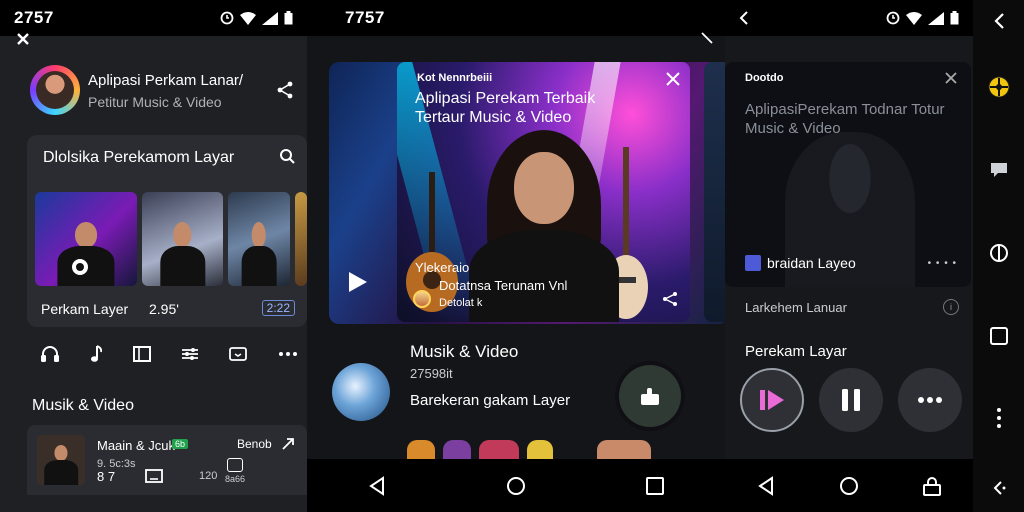 The width and height of the screenshot is (1024, 512). Describe the element at coordinates (772, 400) in the screenshot. I see `play-button` at that location.